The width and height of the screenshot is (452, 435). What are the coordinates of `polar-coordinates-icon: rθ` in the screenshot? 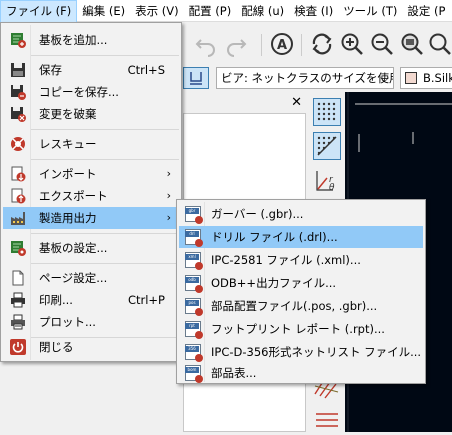 It's located at (327, 181).